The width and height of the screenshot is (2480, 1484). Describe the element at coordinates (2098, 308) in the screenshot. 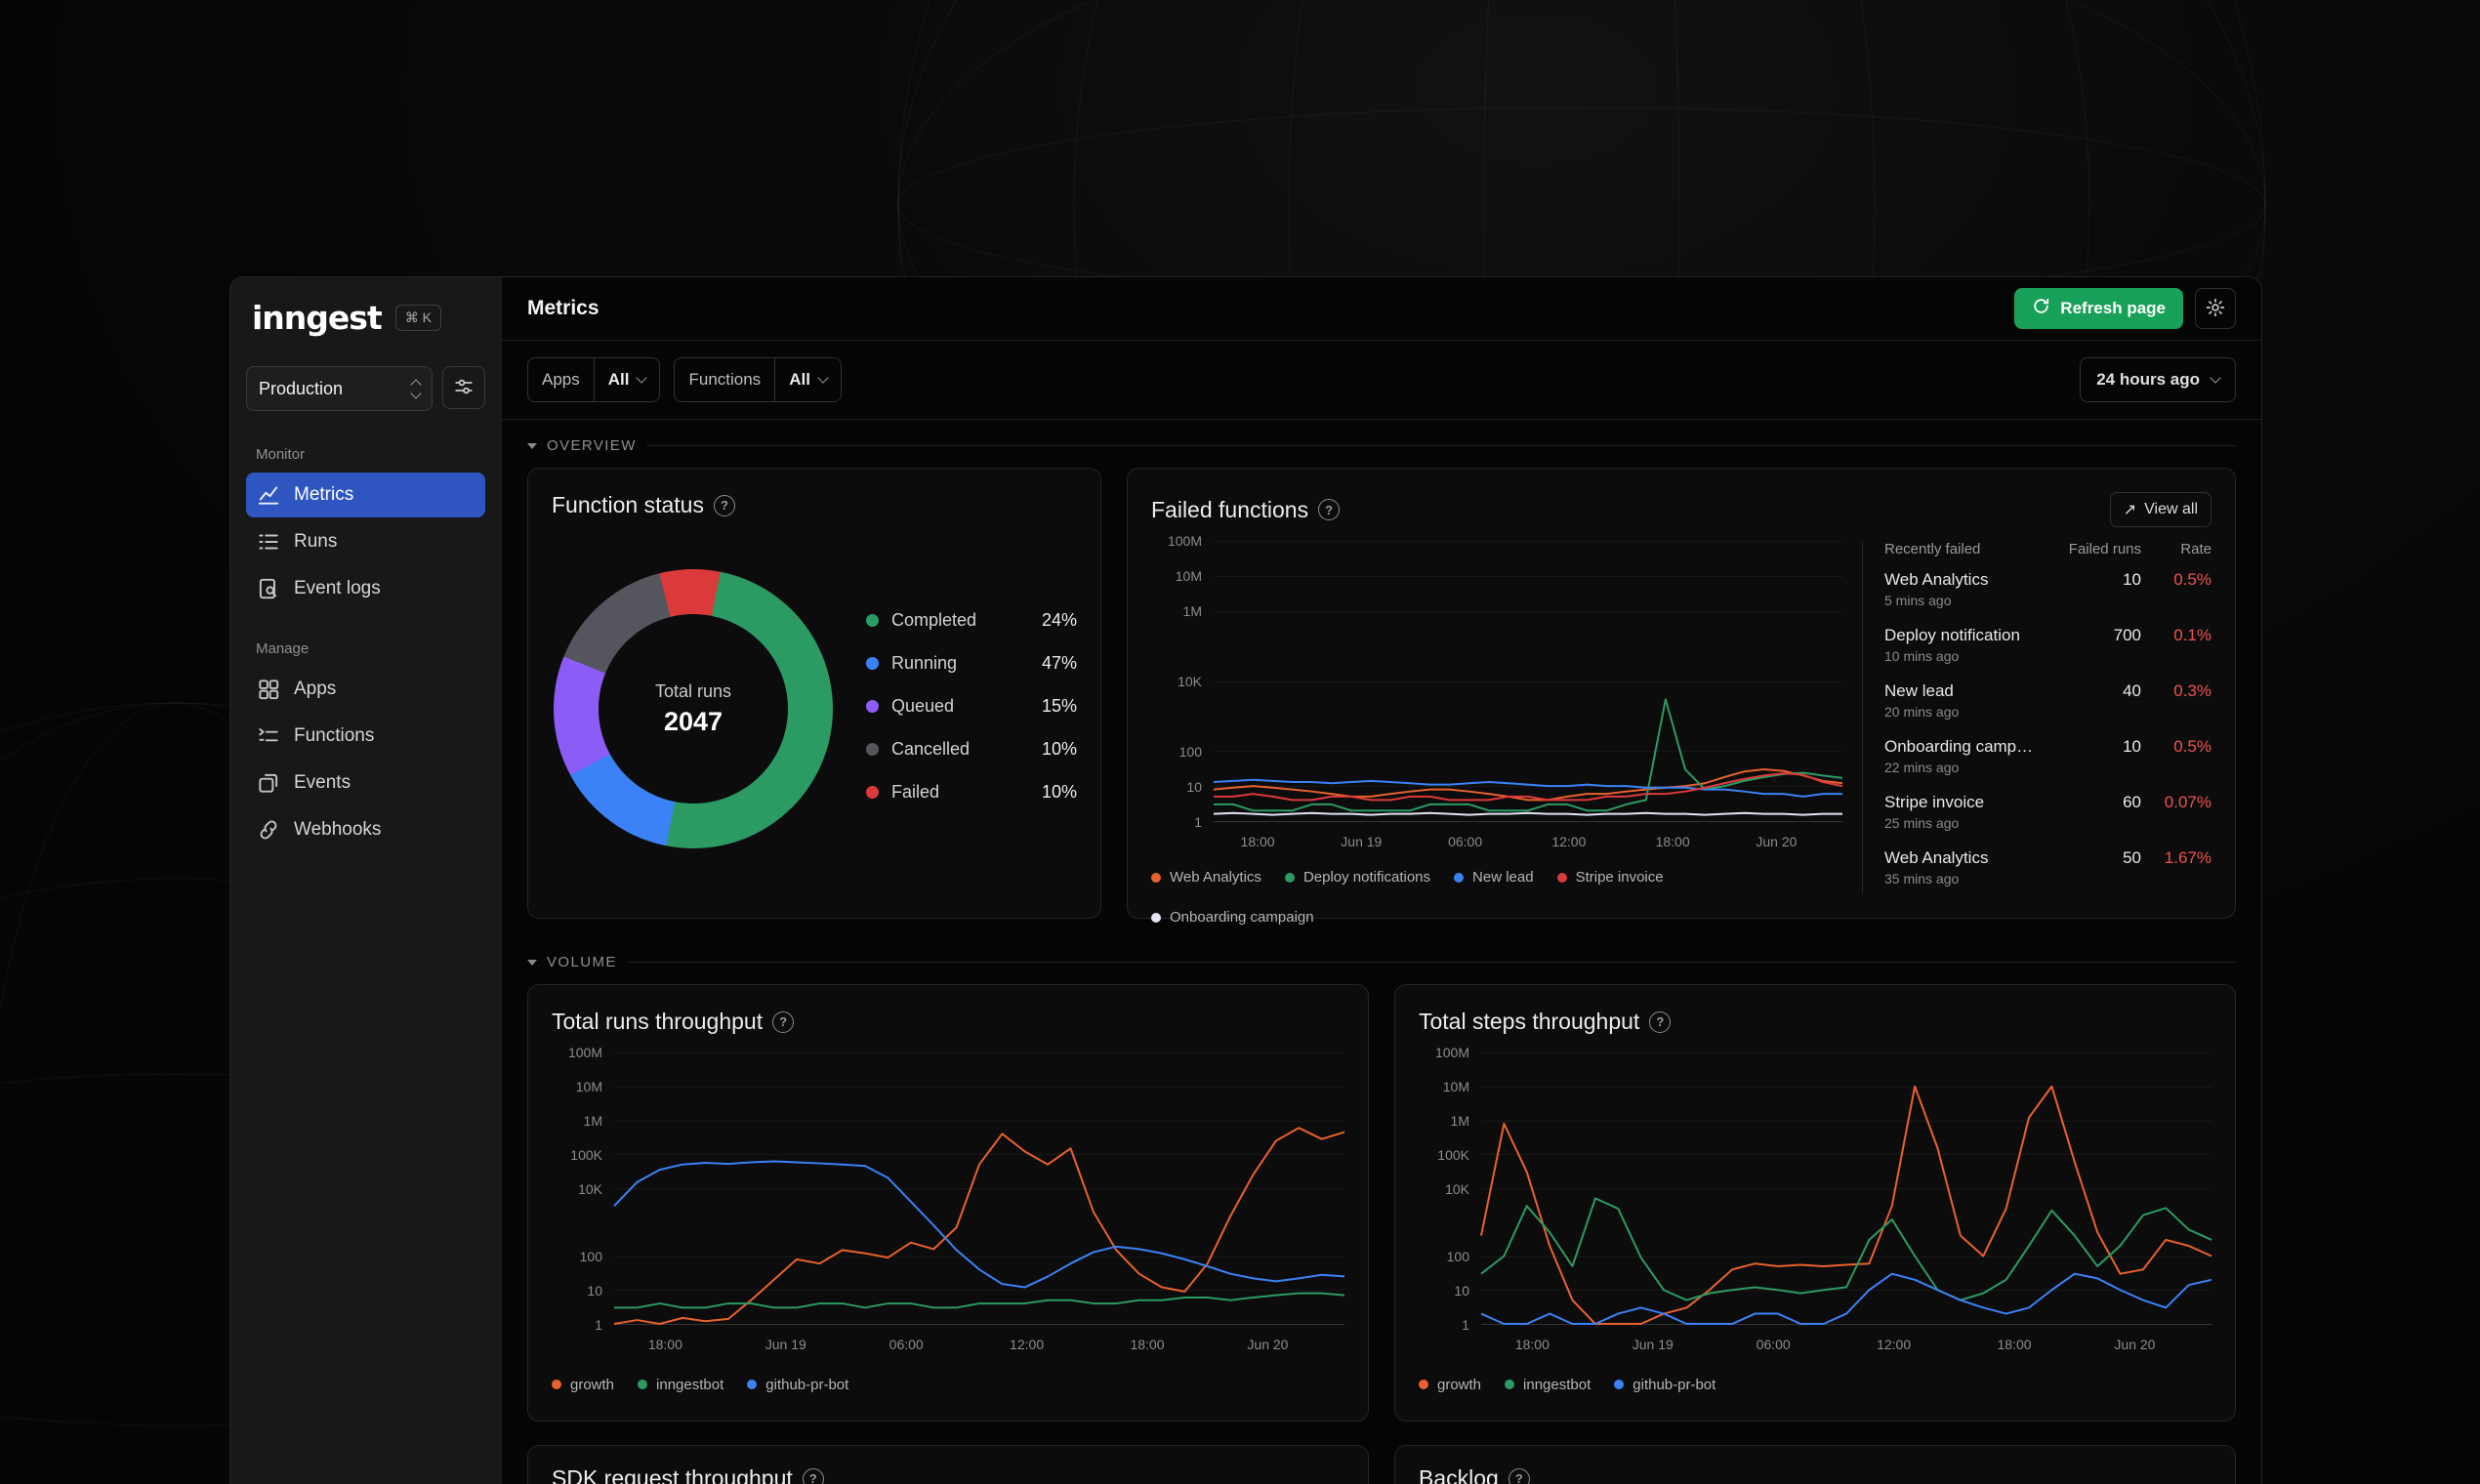

I see `refresh-page-button: Refresh page` at that location.